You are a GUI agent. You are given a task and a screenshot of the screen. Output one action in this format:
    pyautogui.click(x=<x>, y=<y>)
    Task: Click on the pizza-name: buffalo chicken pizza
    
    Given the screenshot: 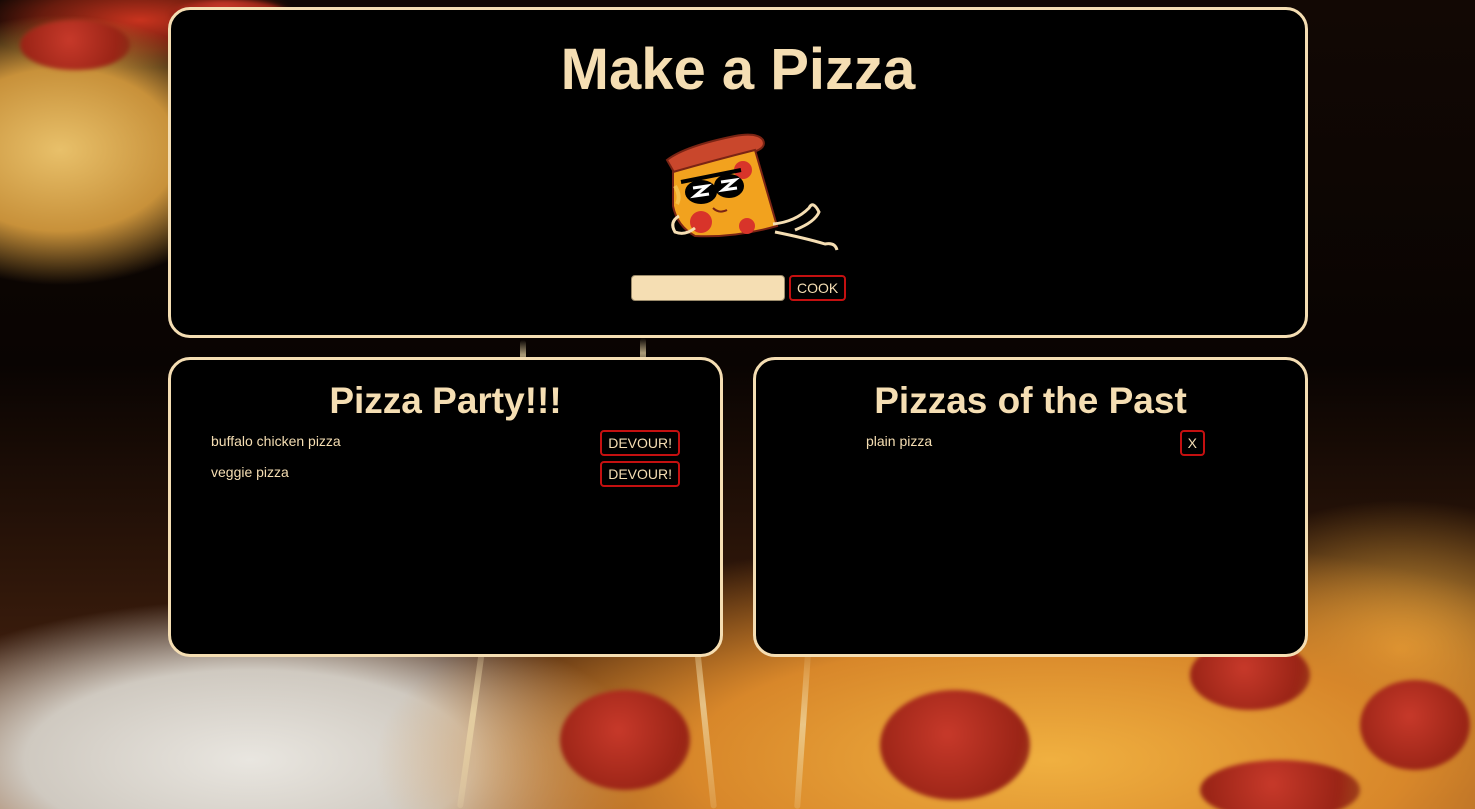 What is the action you would take?
    pyautogui.click(x=276, y=441)
    